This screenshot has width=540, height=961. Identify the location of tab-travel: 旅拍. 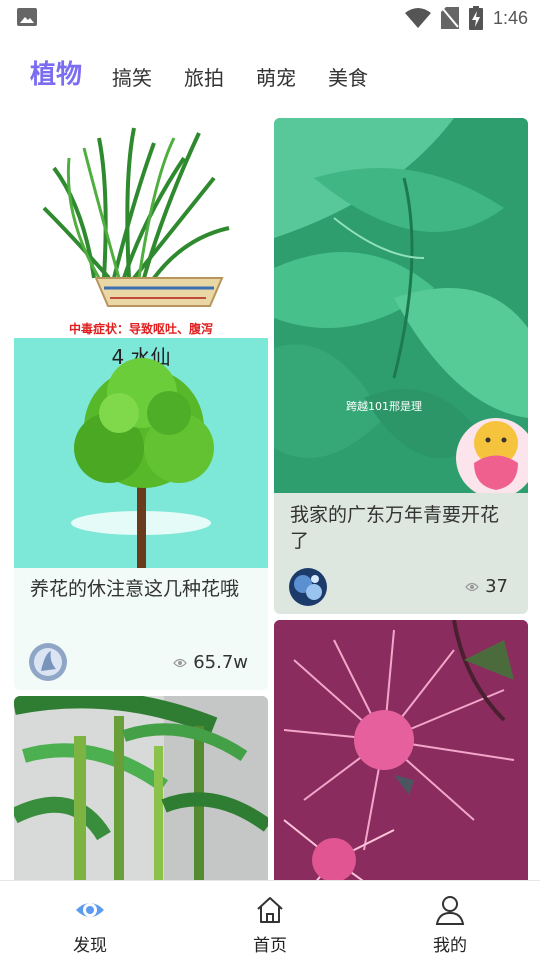
(204, 78).